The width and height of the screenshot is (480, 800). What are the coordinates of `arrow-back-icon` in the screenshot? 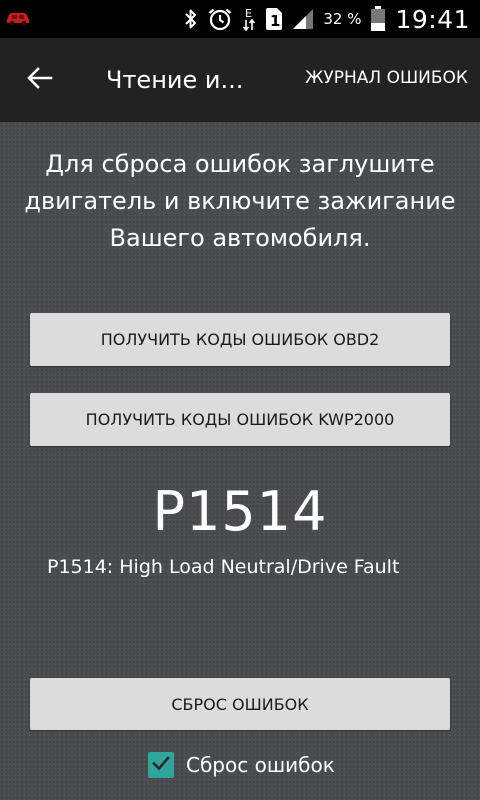 It's located at (40, 80).